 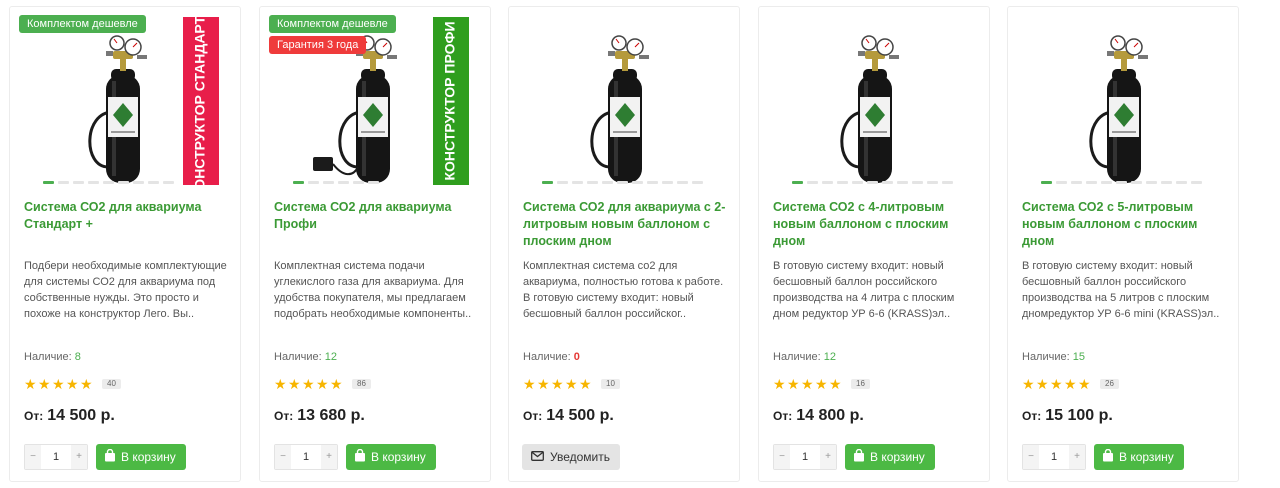 I want to click on review-count-badge: 26, so click(x=1109, y=384).